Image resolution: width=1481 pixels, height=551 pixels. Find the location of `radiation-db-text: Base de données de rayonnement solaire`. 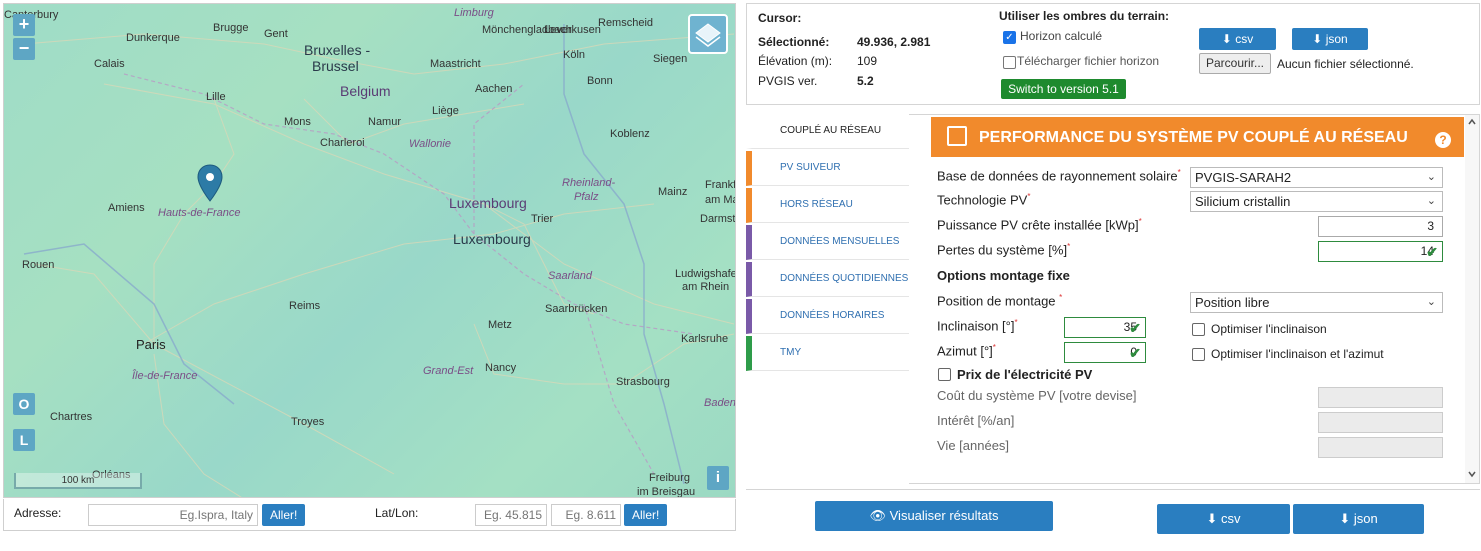

radiation-db-text: Base de données de rayonnement solaire is located at coordinates (1057, 176).